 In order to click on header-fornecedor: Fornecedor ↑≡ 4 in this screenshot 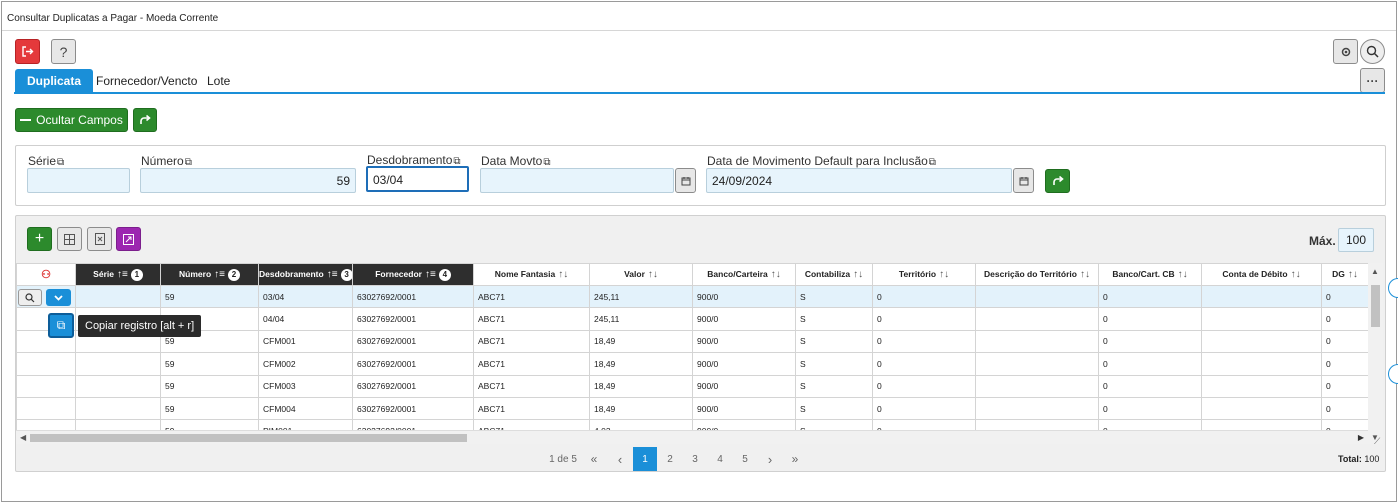, I will do `click(413, 274)`.